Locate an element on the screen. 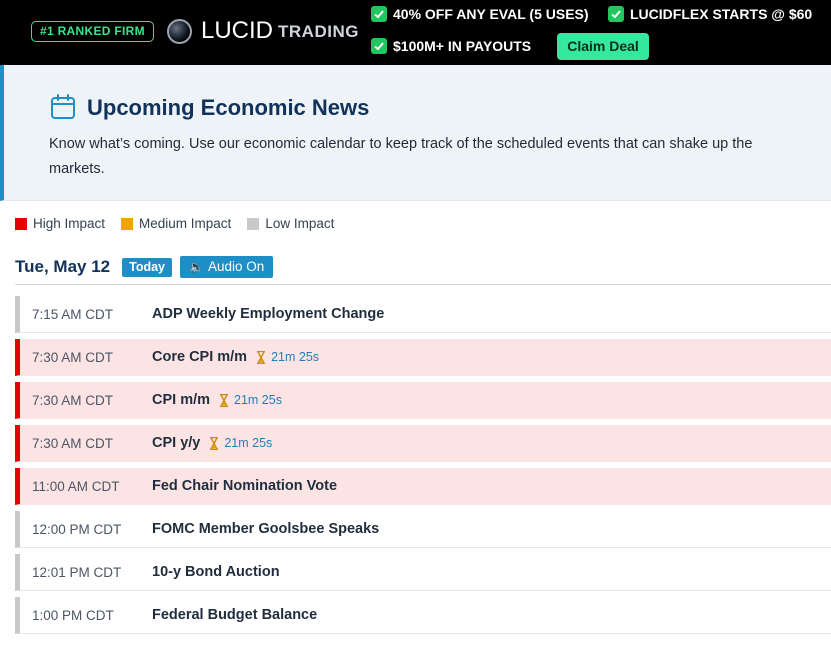 This screenshot has height=648, width=831. event-name: ADP Weekly Employment Change is located at coordinates (268, 314).